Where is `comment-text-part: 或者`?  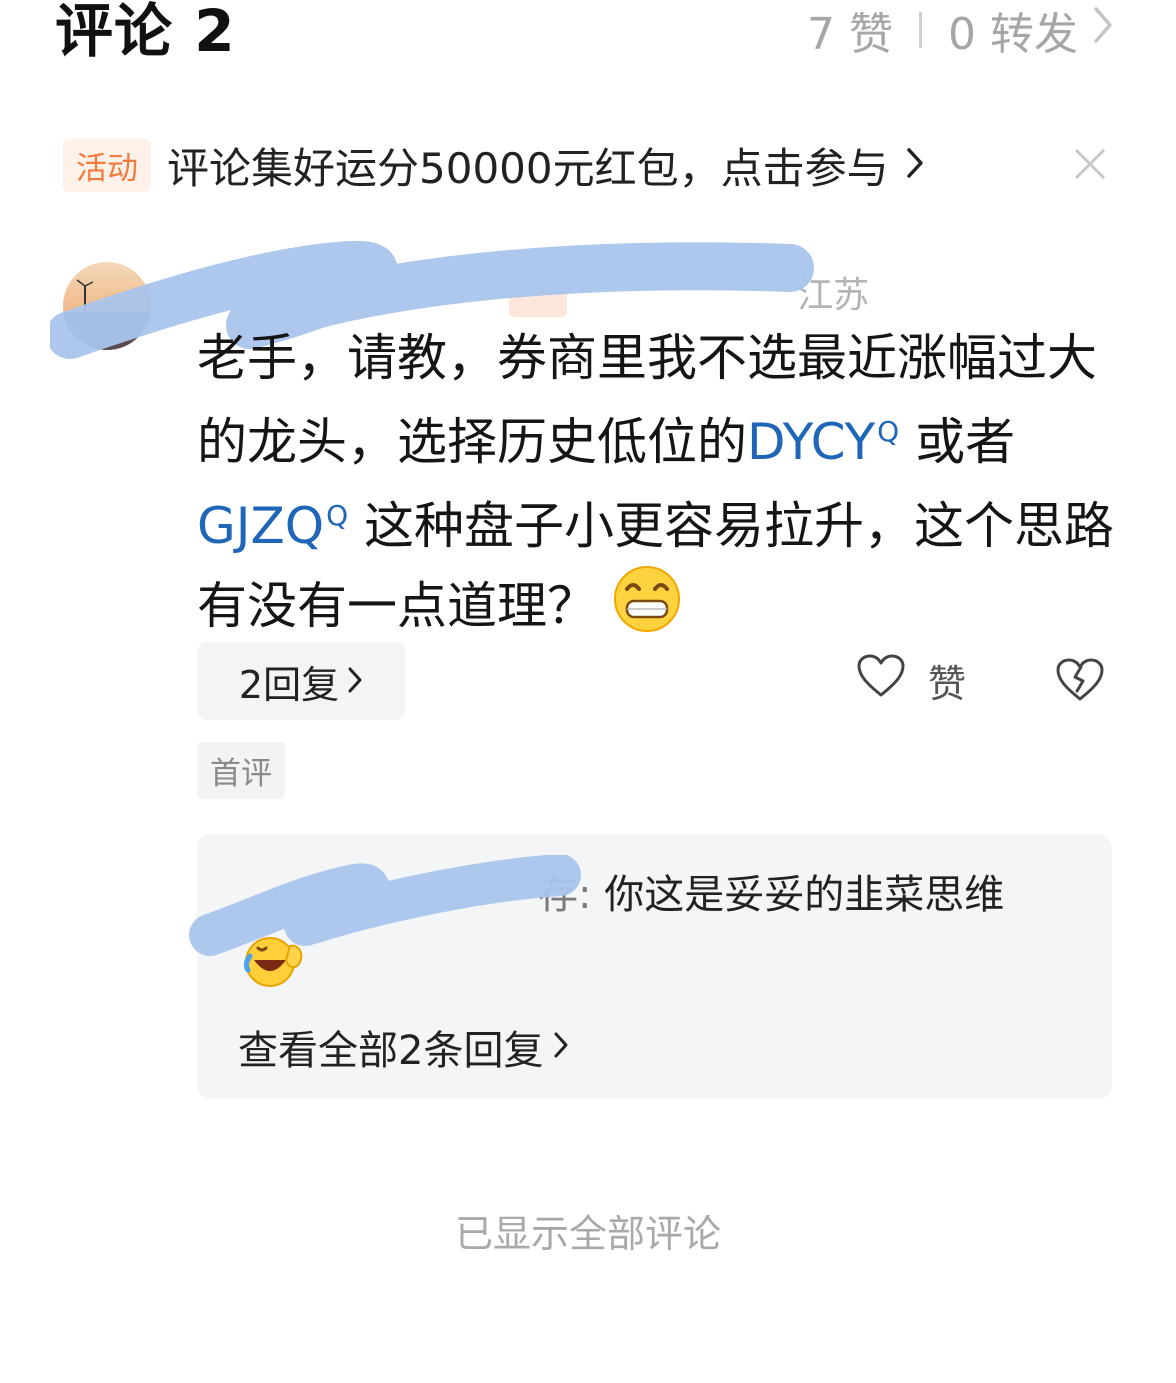 comment-text-part: 或者 is located at coordinates (957, 442).